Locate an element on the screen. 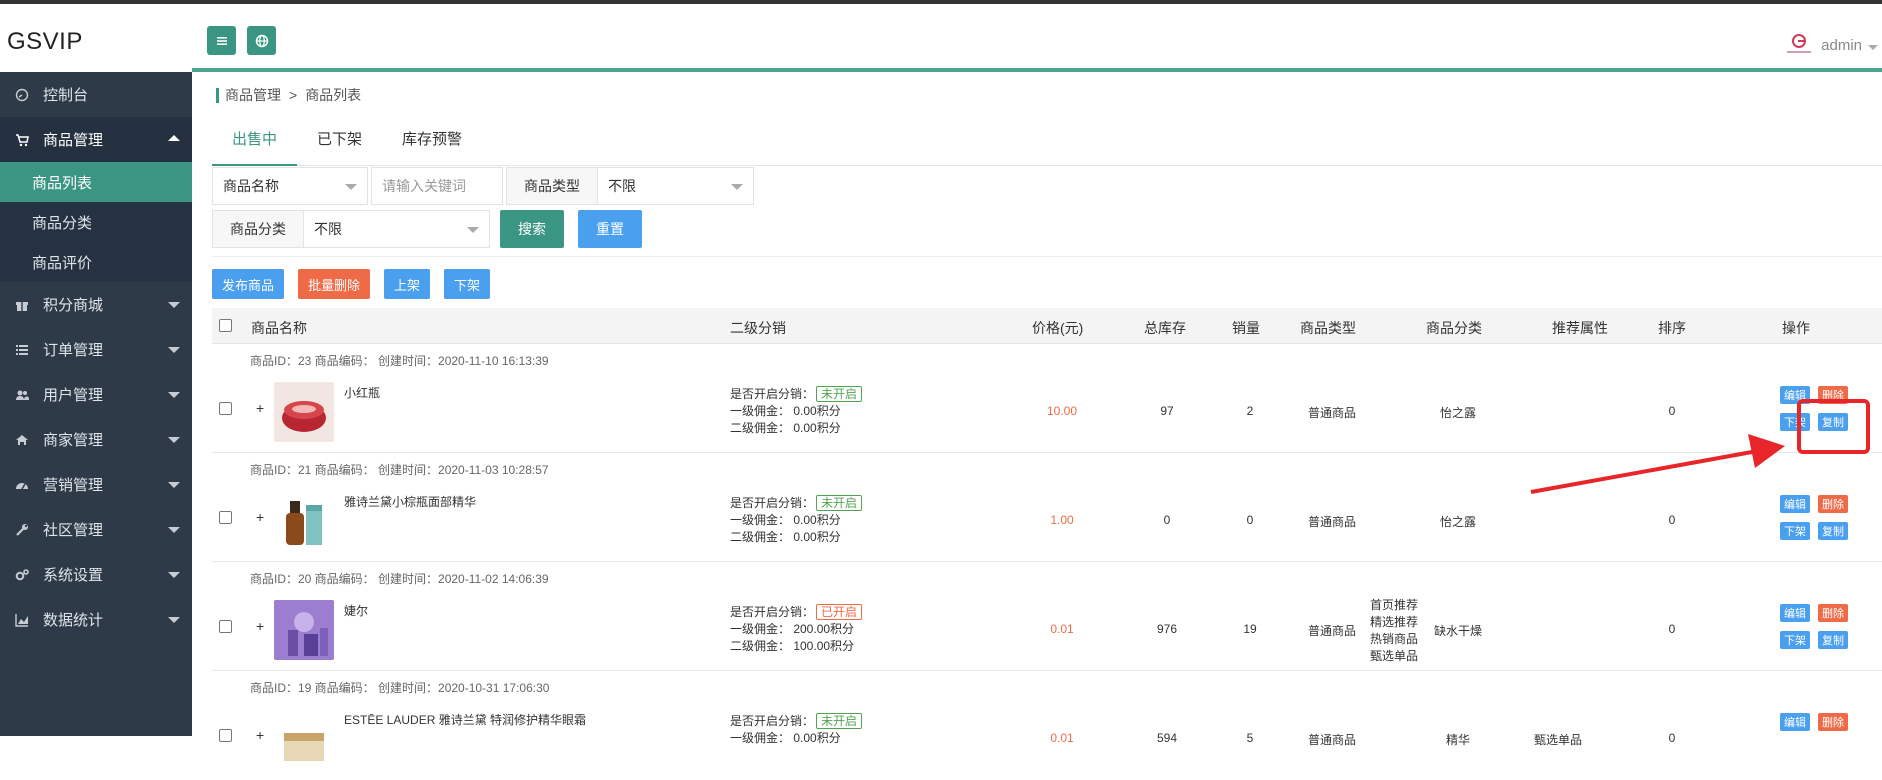 This screenshot has width=1882, height=780. sales: 19 is located at coordinates (1250, 629).